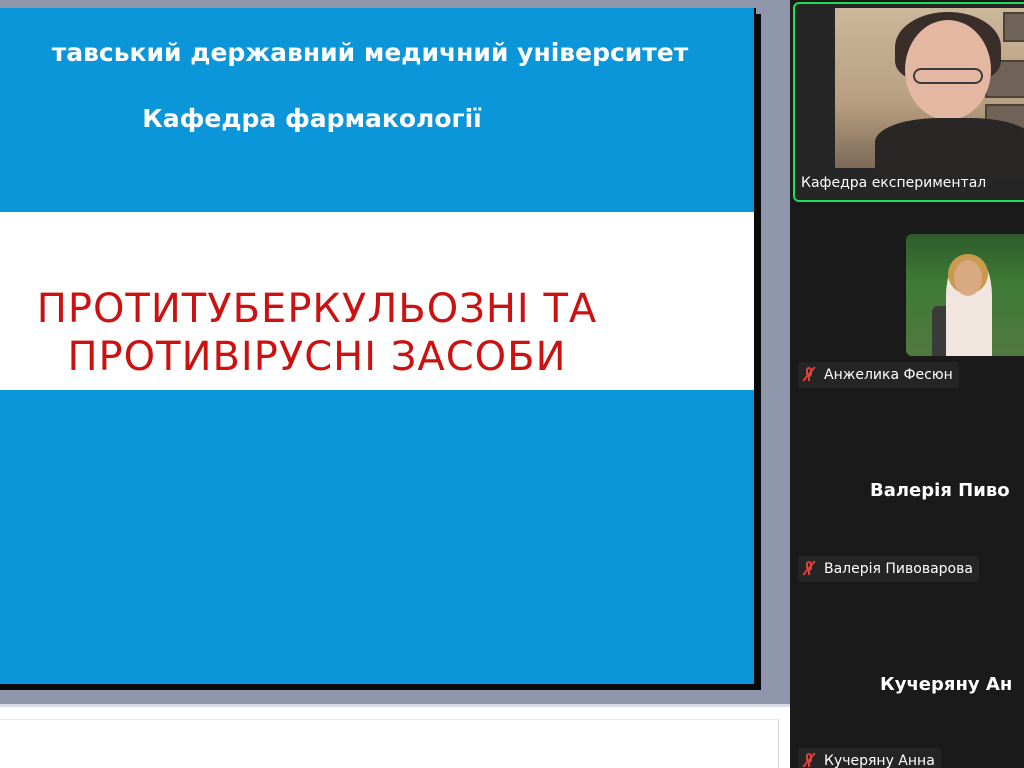 This screenshot has height=768, width=1024. Describe the element at coordinates (888, 375) in the screenshot. I see `participant-name: Анжелика Фесюн` at that location.